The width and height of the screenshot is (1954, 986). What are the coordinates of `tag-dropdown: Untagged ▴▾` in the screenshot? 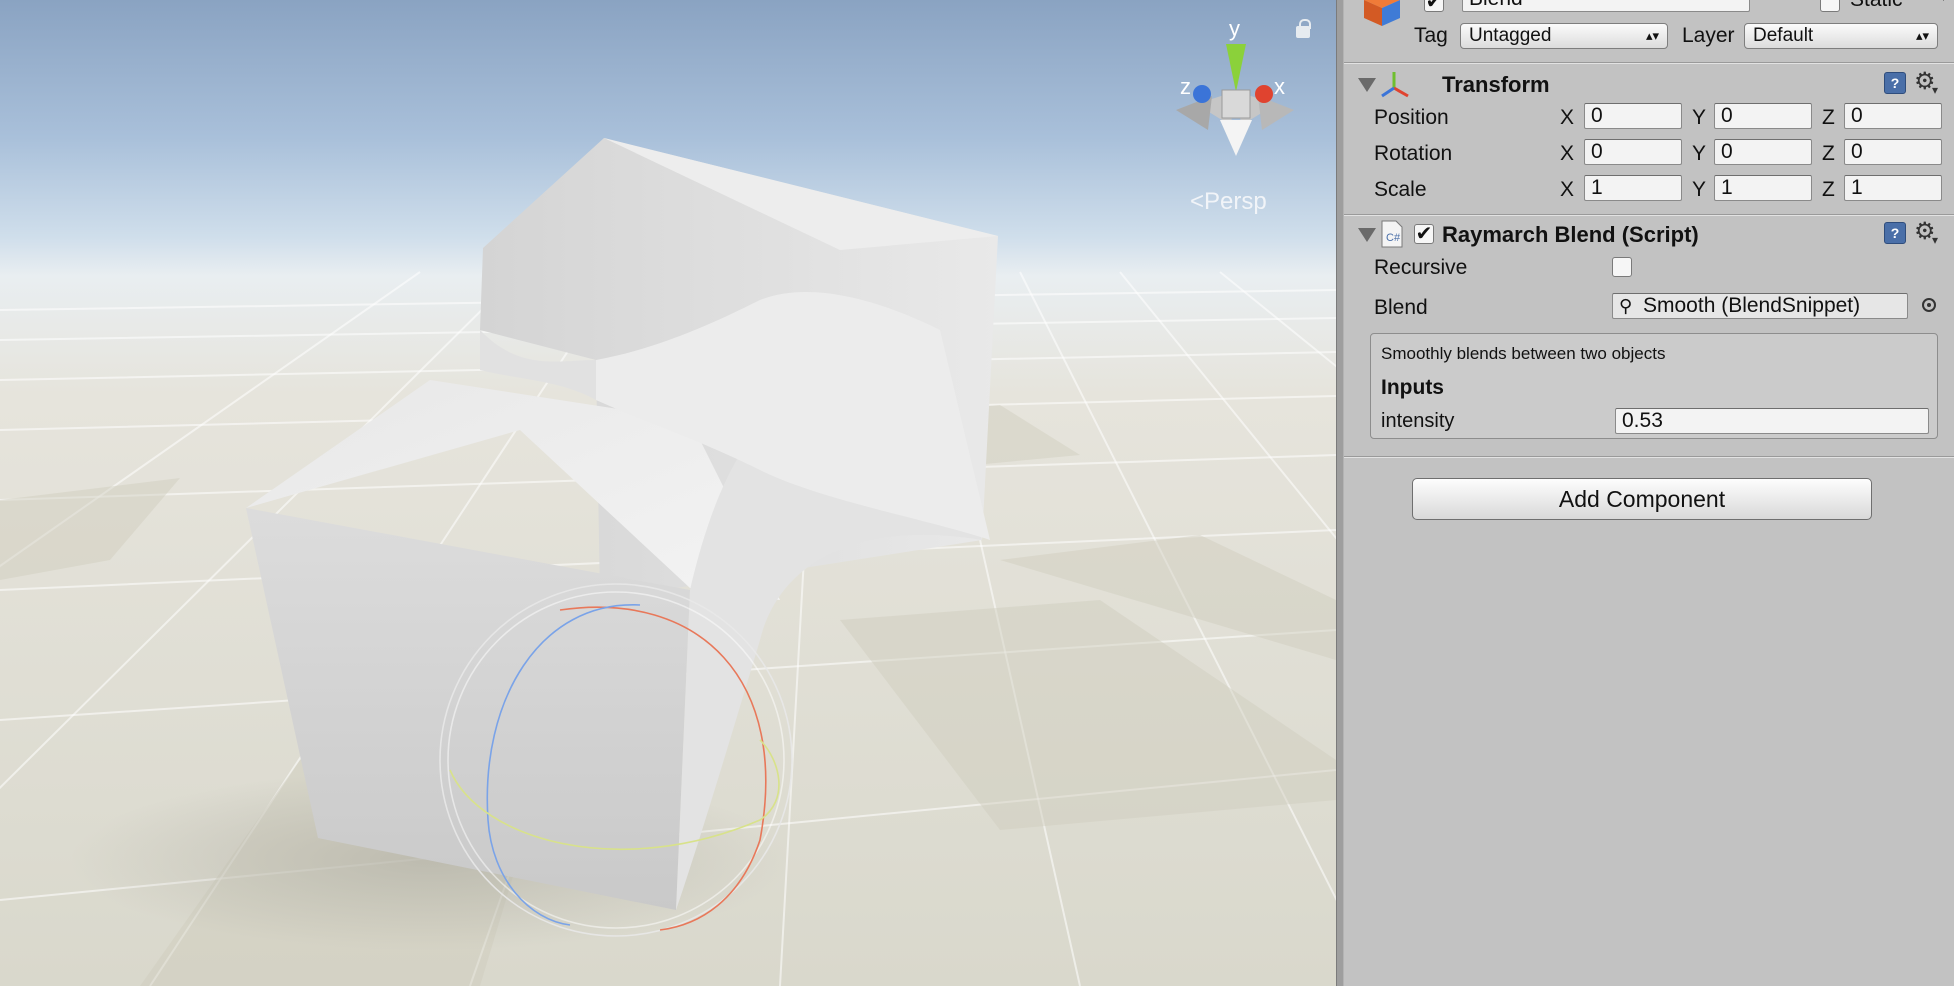 It's located at (1564, 36).